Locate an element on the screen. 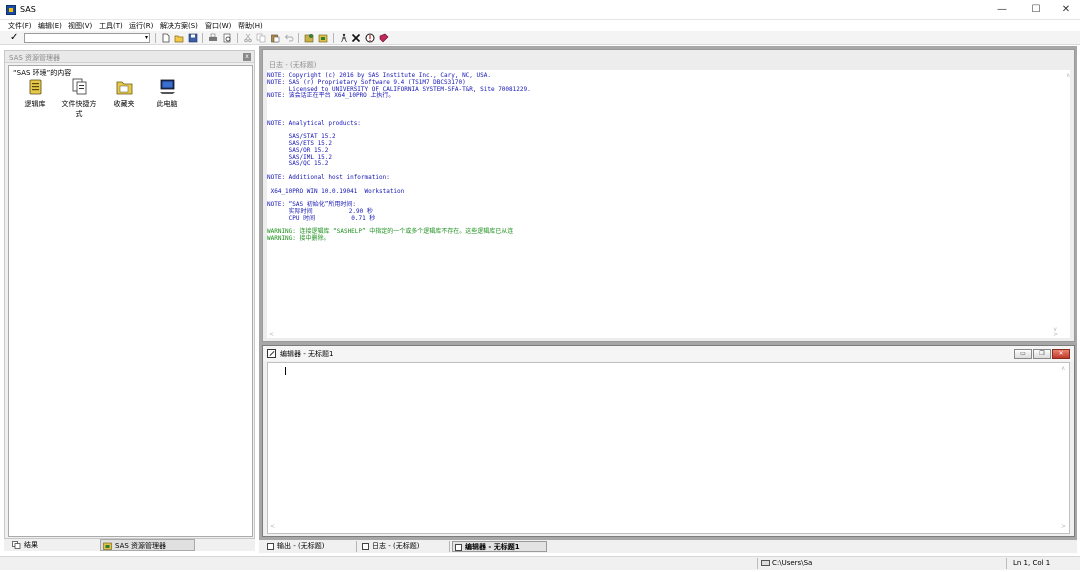 The image size is (1080, 572). output-icon is located at coordinates (270, 546).